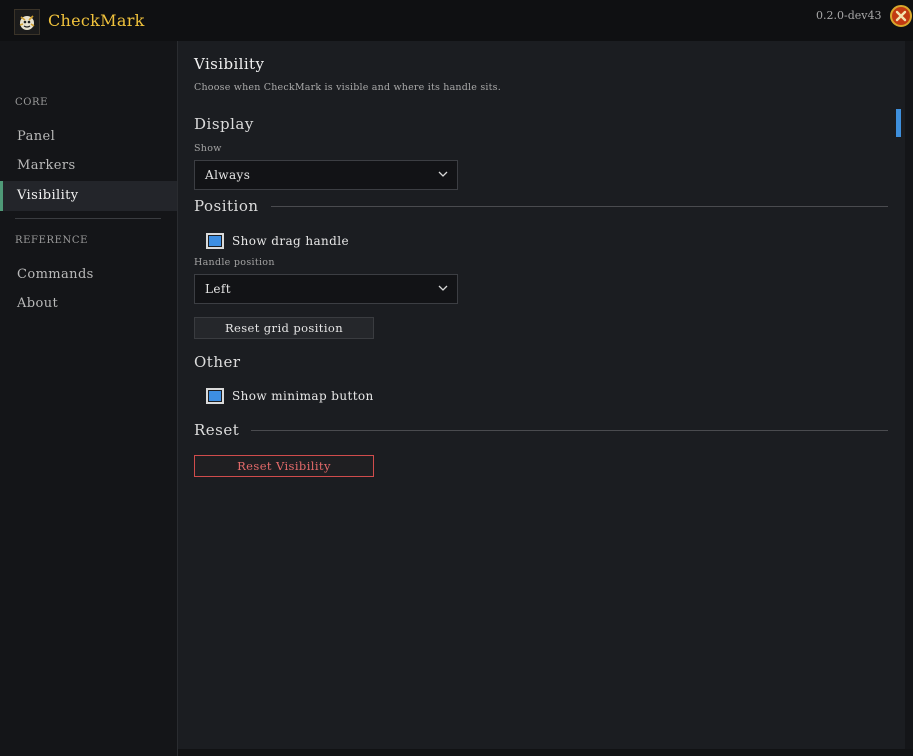  I want to click on show-drag-handle-label: Show drag handle, so click(290, 241).